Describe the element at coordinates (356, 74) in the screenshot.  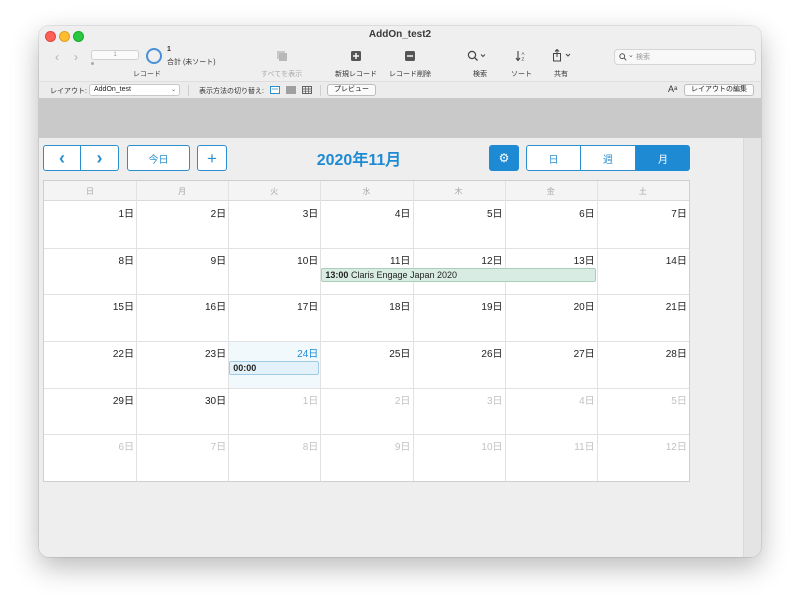
I see `new-record-label: 新規レコード` at that location.